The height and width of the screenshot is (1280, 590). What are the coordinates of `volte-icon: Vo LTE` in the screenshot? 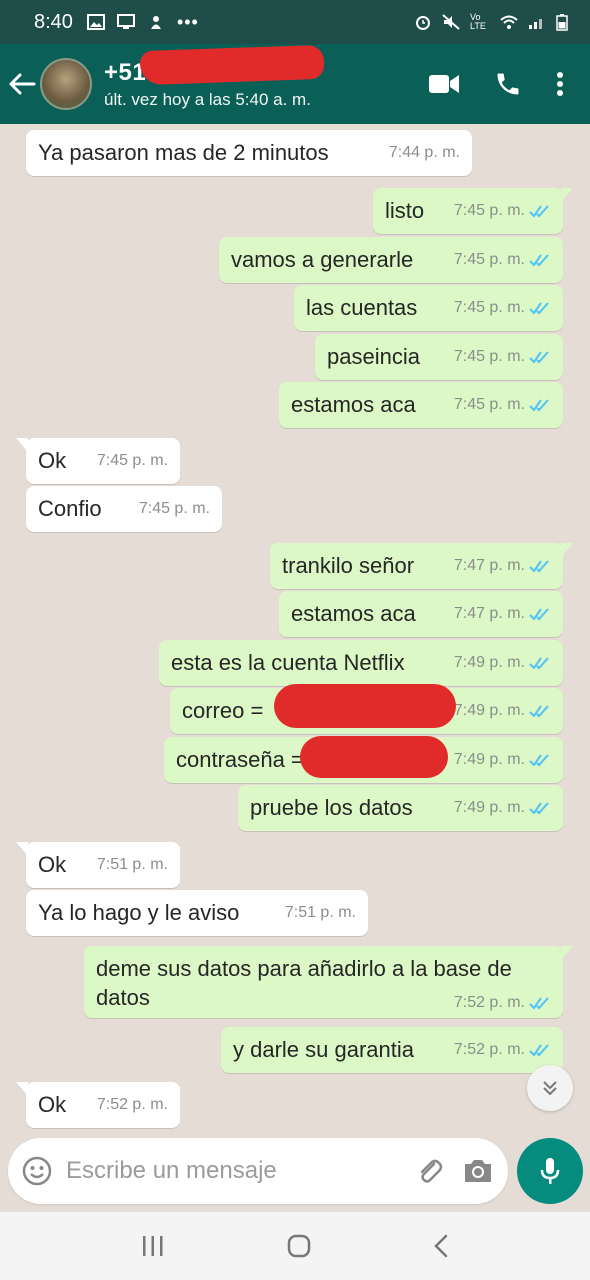 It's located at (478, 21).